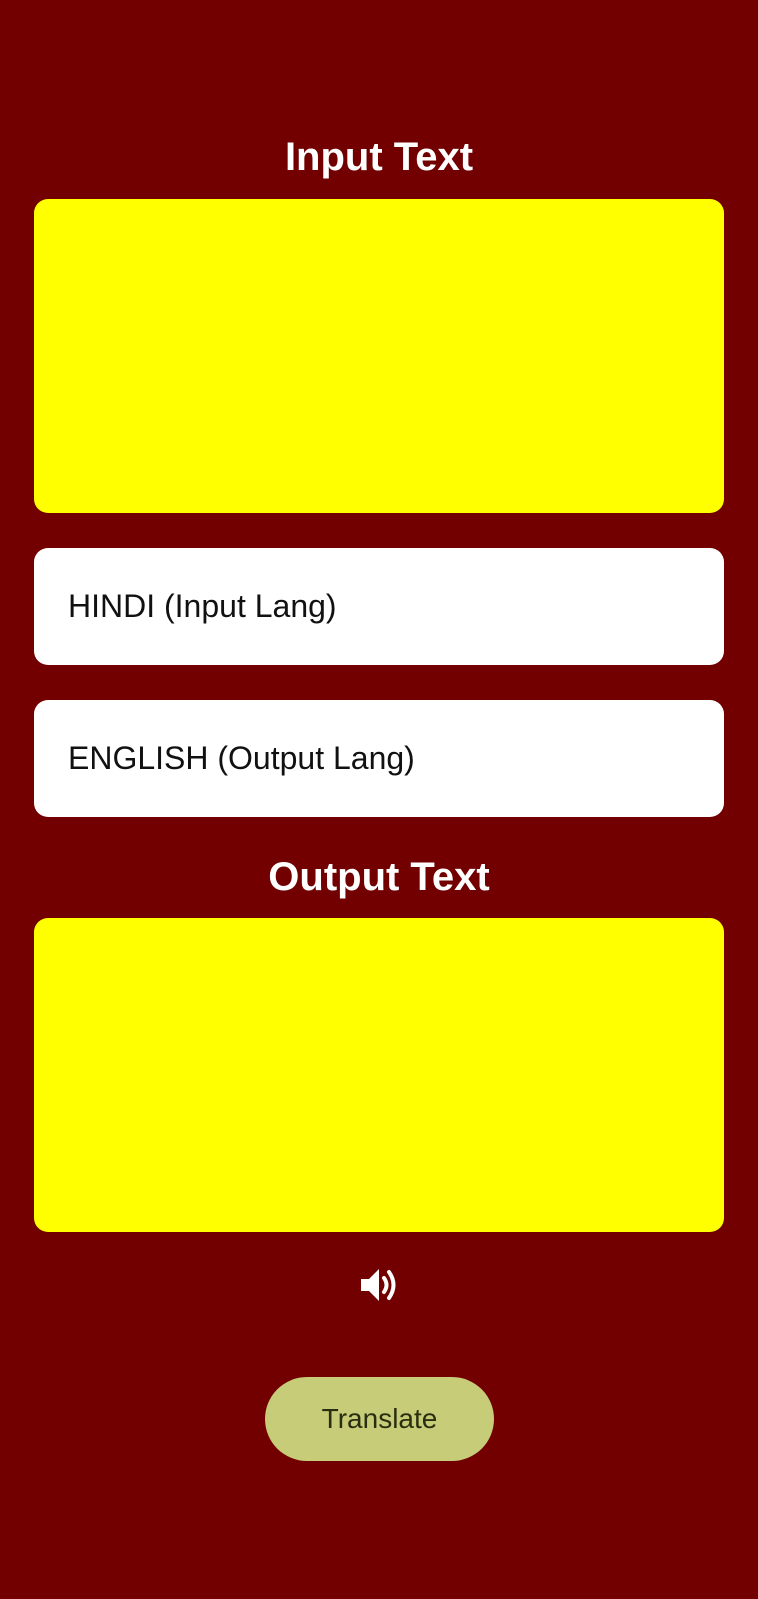  Describe the element at coordinates (241, 758) in the screenshot. I see `output-language-label: ENGLISH (Output Lang)` at that location.